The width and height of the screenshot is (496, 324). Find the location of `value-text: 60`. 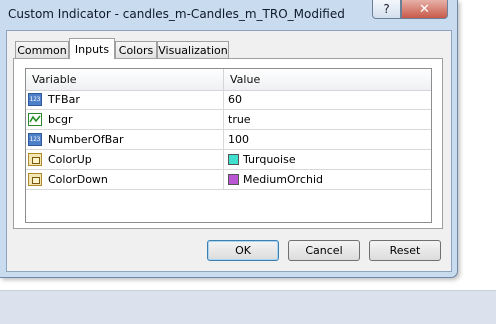

value-text: 60 is located at coordinates (235, 99).